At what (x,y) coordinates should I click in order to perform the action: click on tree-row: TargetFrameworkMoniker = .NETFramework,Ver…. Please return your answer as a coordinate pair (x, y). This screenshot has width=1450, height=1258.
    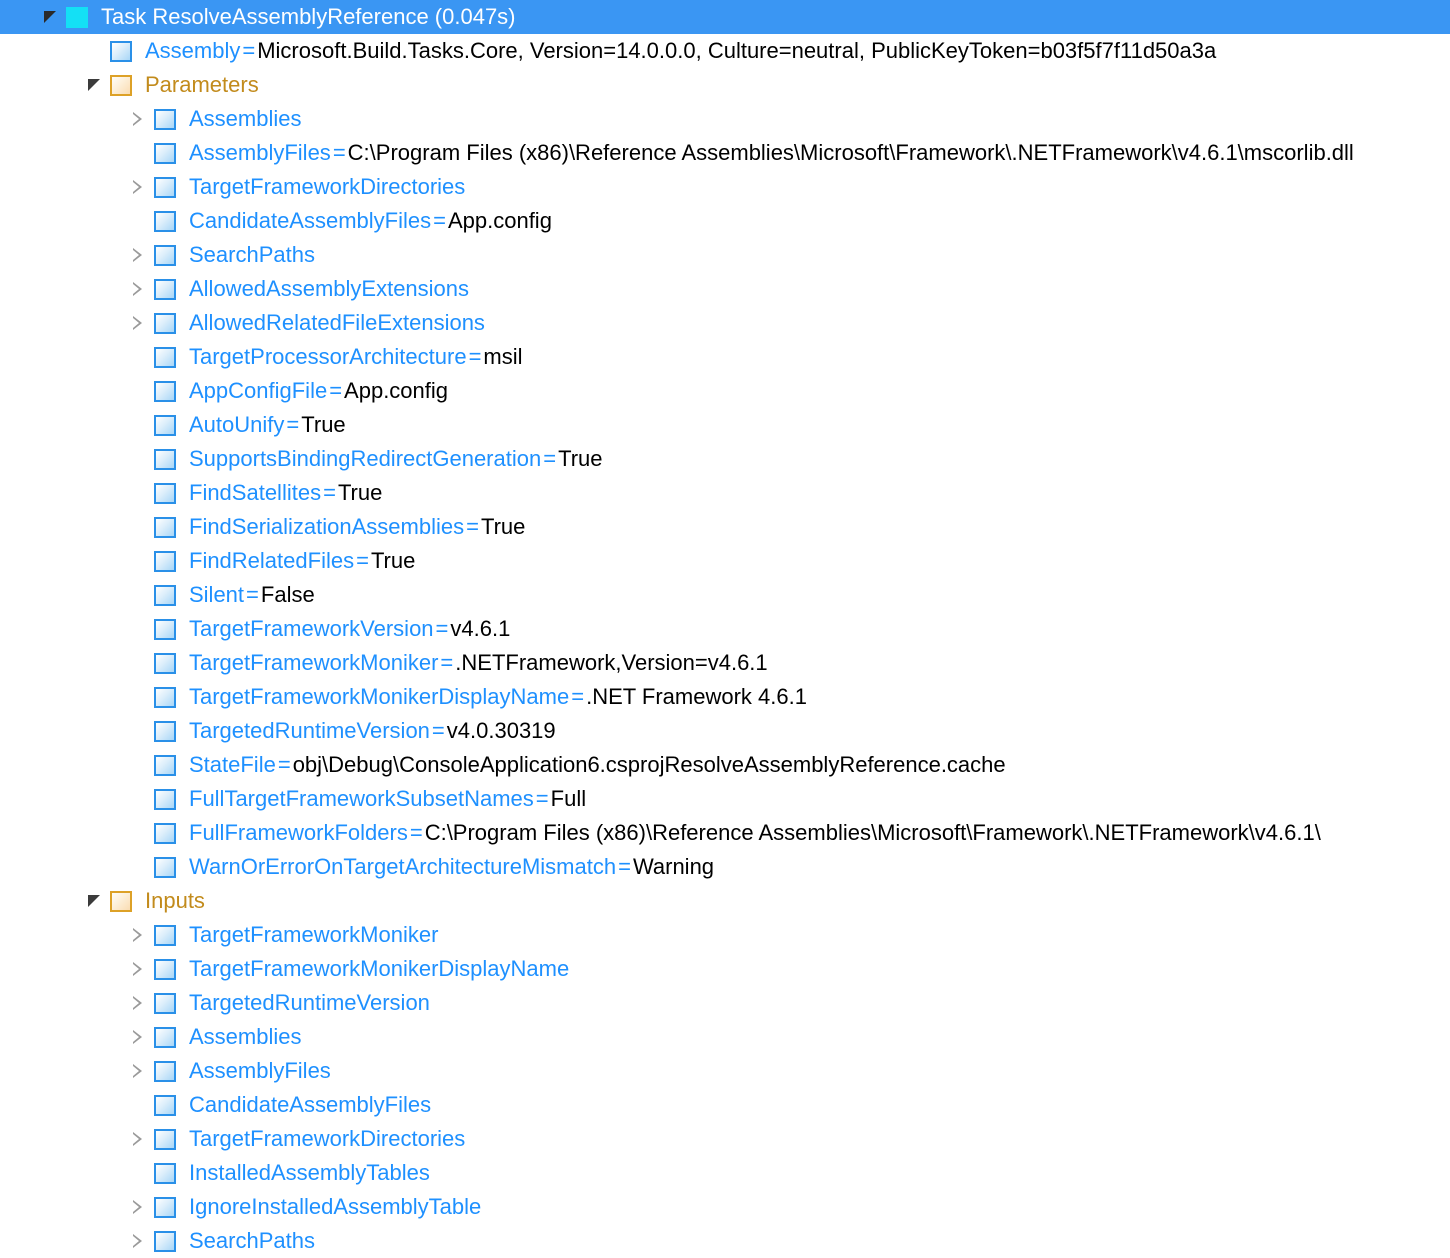
    Looking at the image, I should click on (725, 663).